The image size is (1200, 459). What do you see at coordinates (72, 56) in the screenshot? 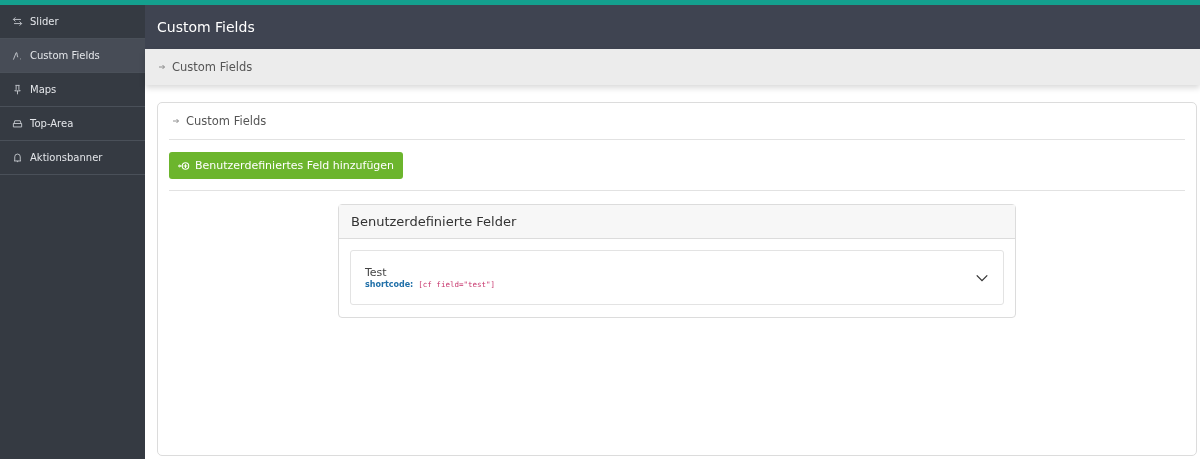
I see `sidebar-item: Custom Fields` at bounding box center [72, 56].